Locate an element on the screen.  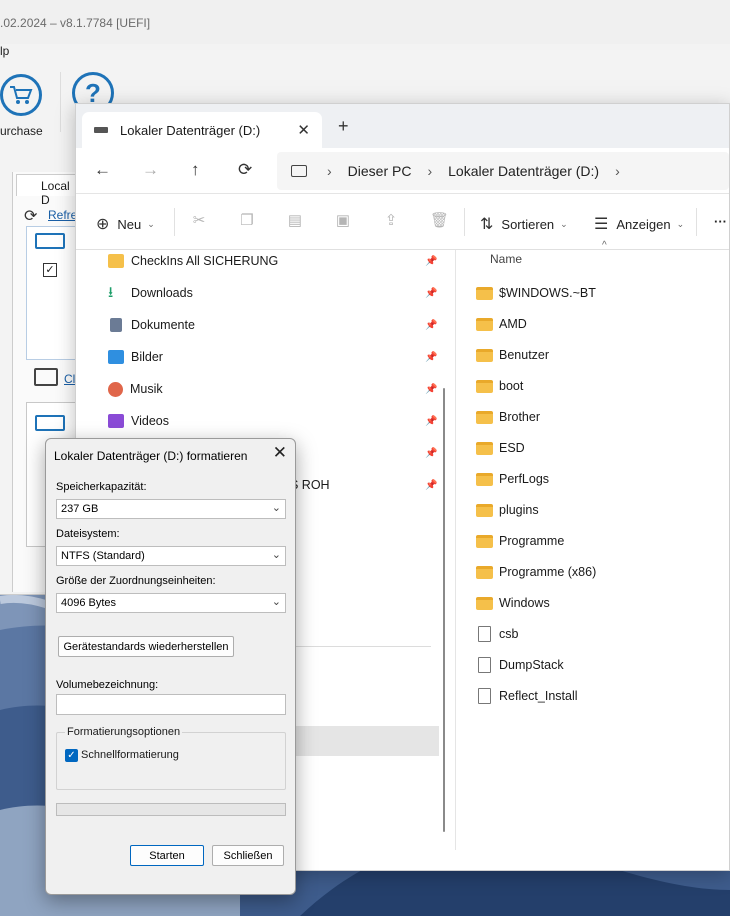
pane-divider is located at coordinates (455, 550).